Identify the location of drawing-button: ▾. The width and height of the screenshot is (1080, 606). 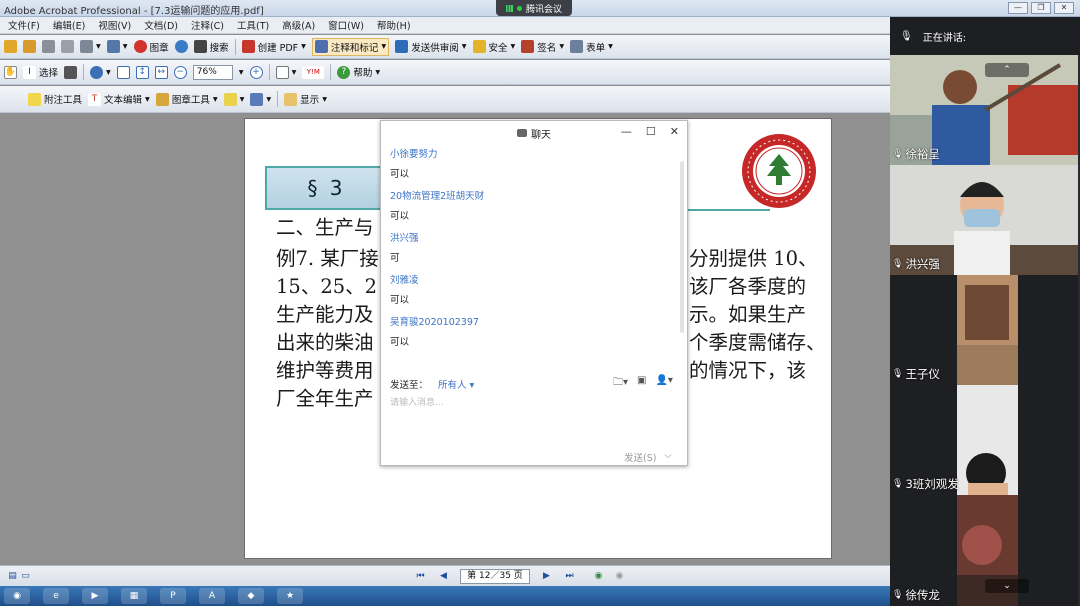
(260, 99).